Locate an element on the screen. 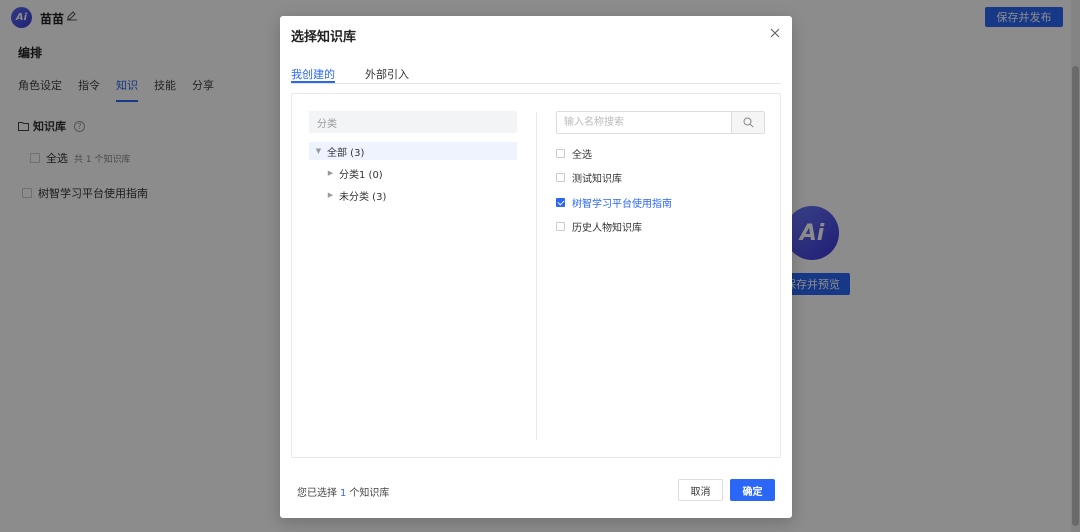  tree-node-all: ▼ 全部 (3) is located at coordinates (413, 151).